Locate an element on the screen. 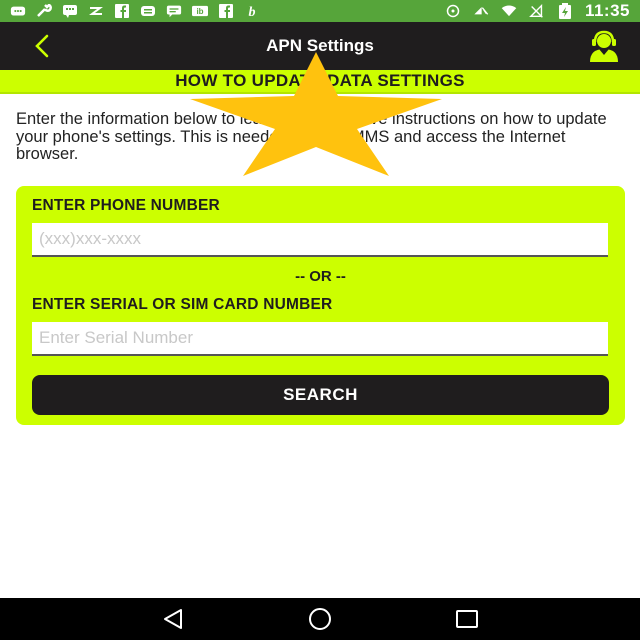 The height and width of the screenshot is (640, 640). nav-recents-button is located at coordinates (467, 619).